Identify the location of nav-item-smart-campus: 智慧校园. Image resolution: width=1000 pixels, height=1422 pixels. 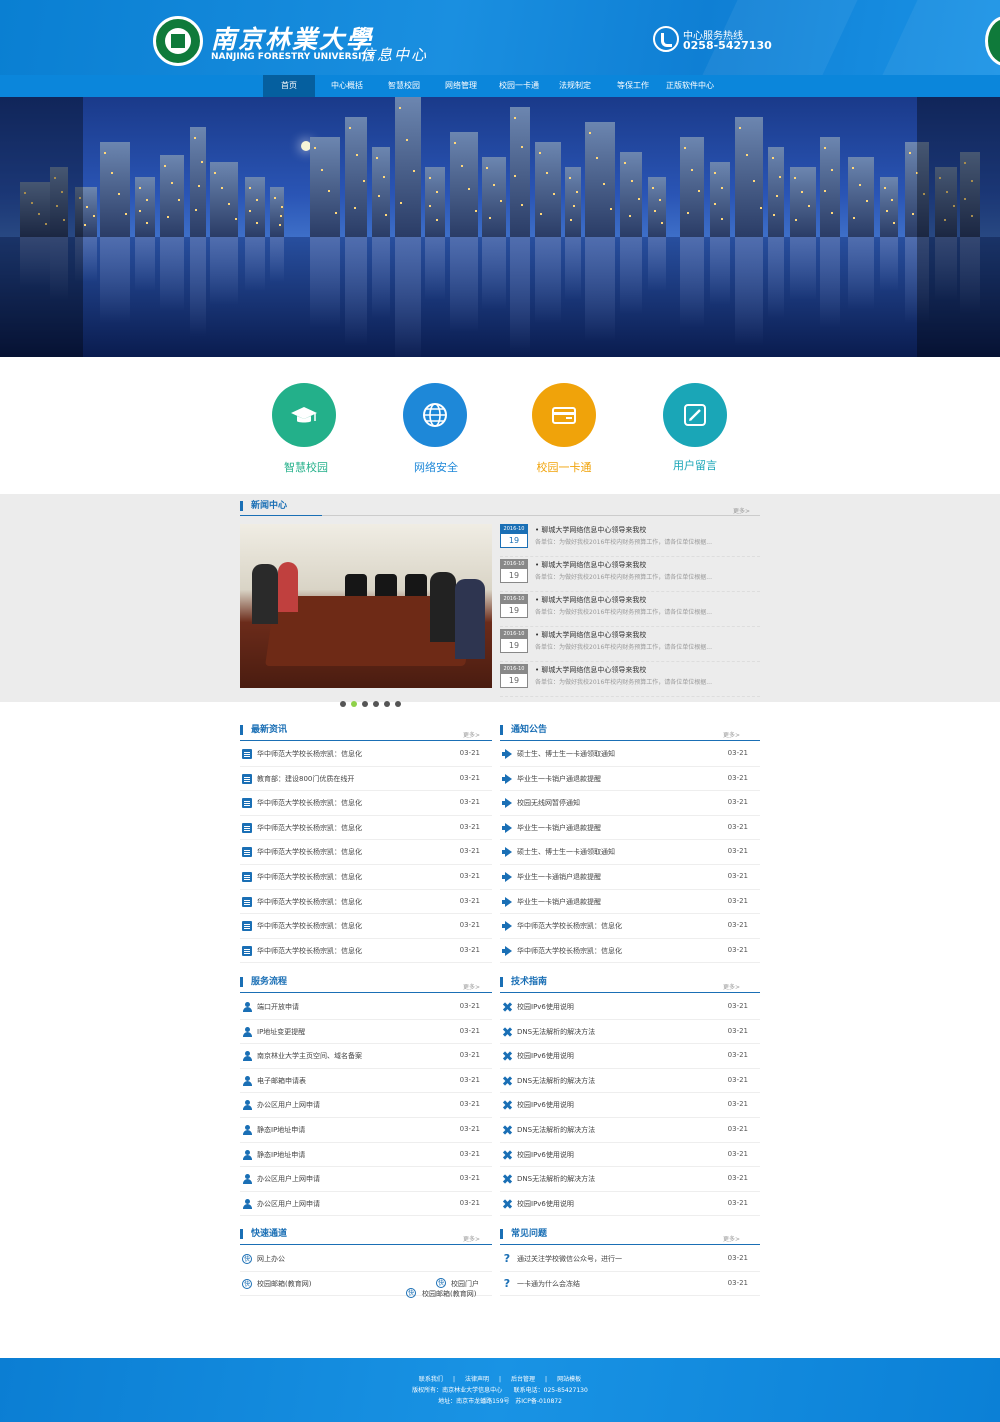
(404, 86).